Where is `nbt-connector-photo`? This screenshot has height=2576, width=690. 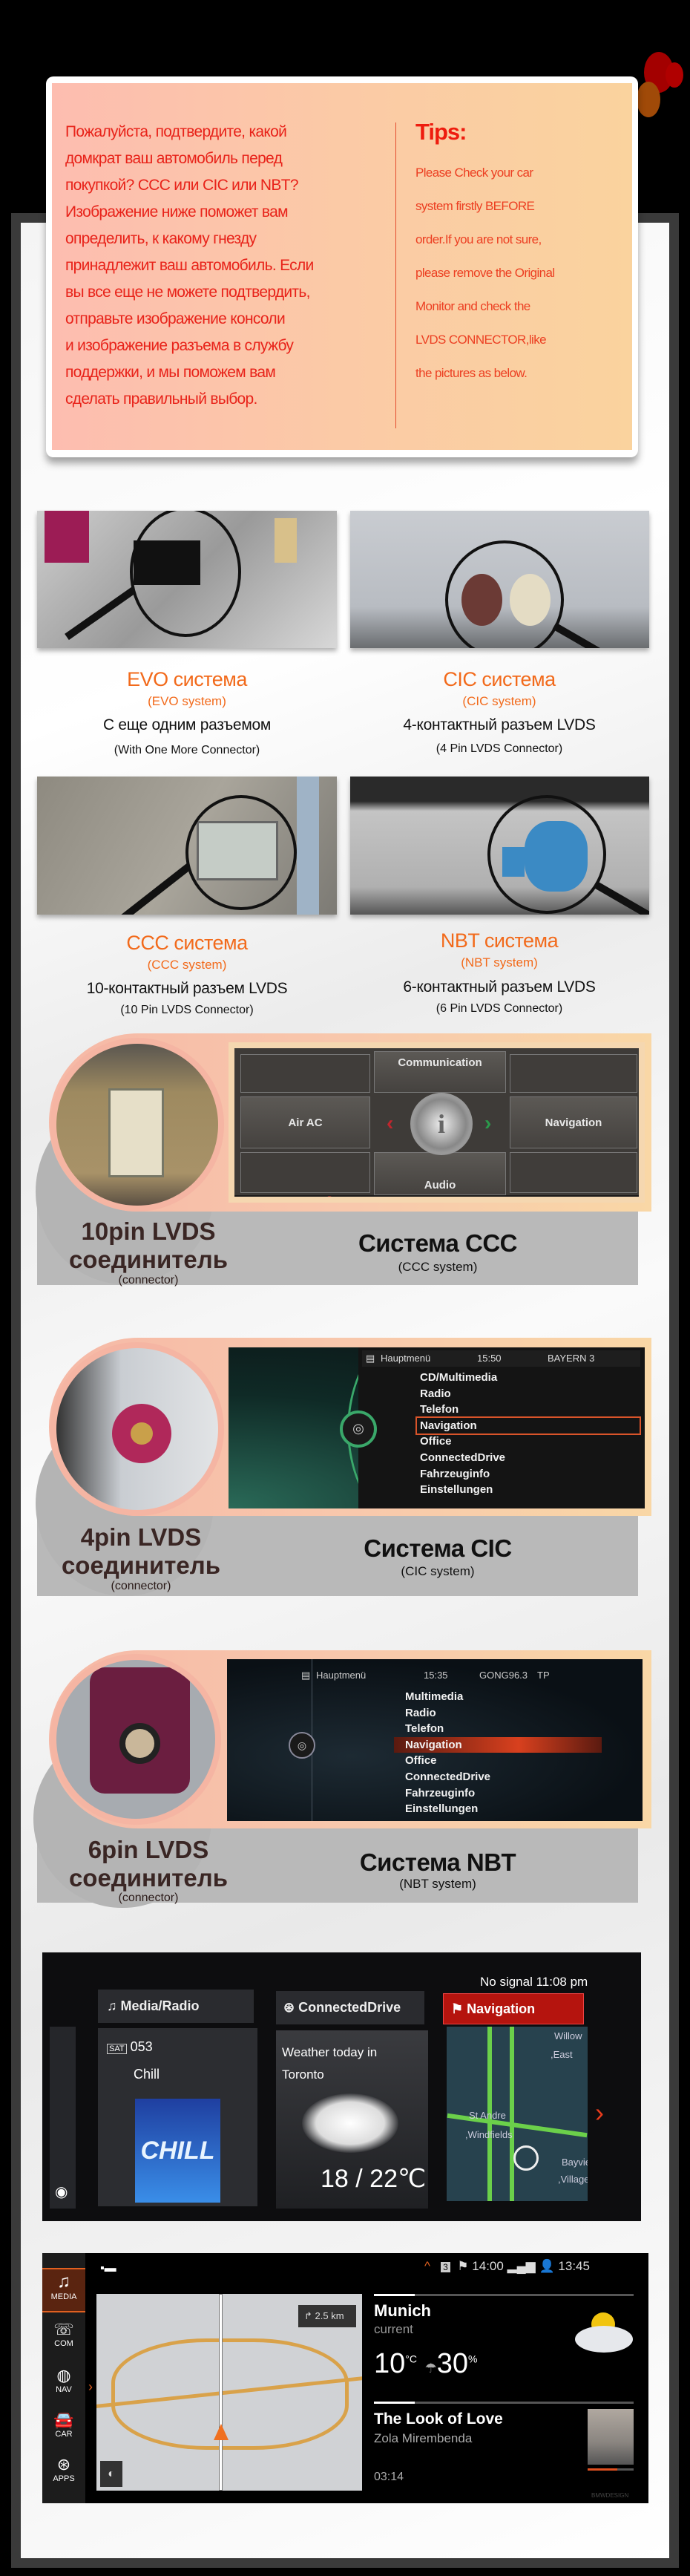
nbt-connector-photo is located at coordinates (499, 846).